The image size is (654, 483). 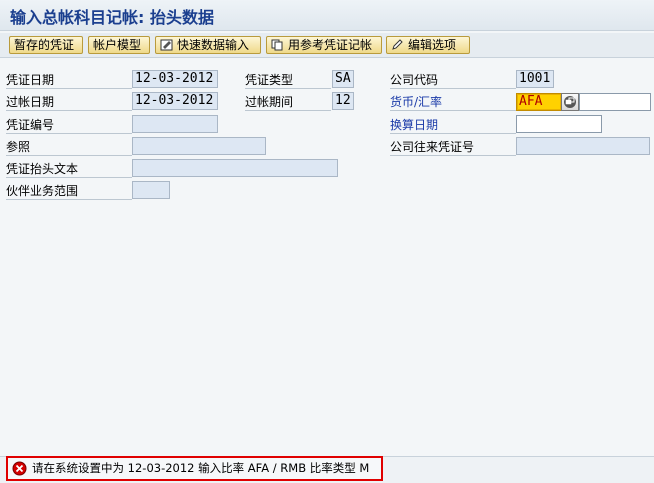 What do you see at coordinates (453, 147) in the screenshot?
I see `cross-company-doc-label: 公司往来凭证号` at bounding box center [453, 147].